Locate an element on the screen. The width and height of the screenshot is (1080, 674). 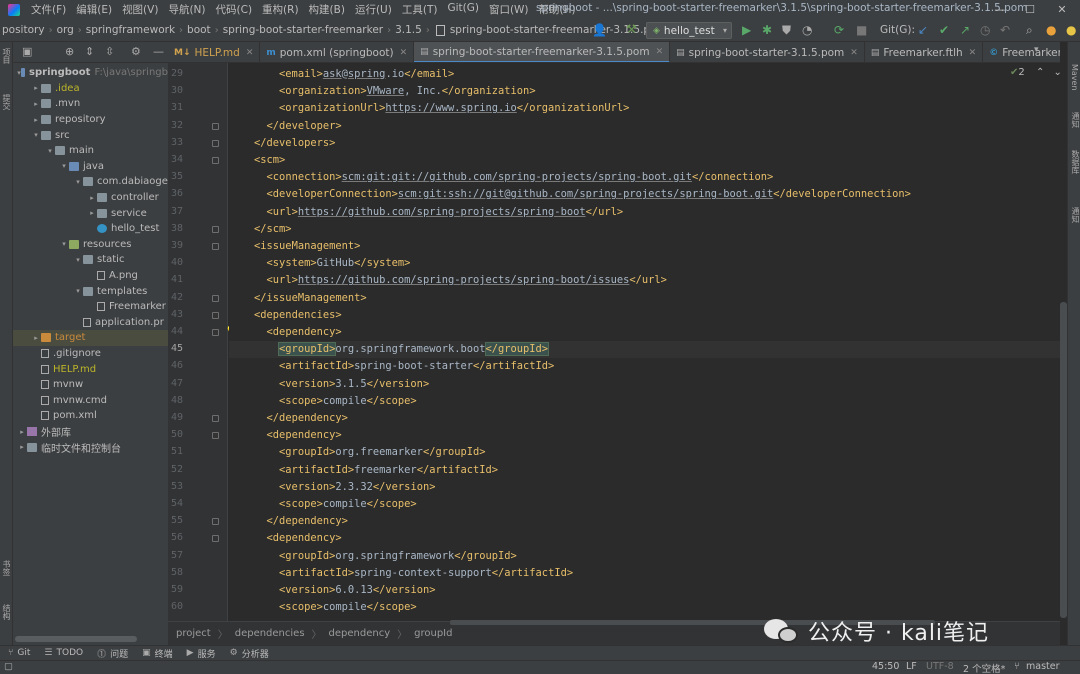
nav-crumb: org is located at coordinates (65, 30).